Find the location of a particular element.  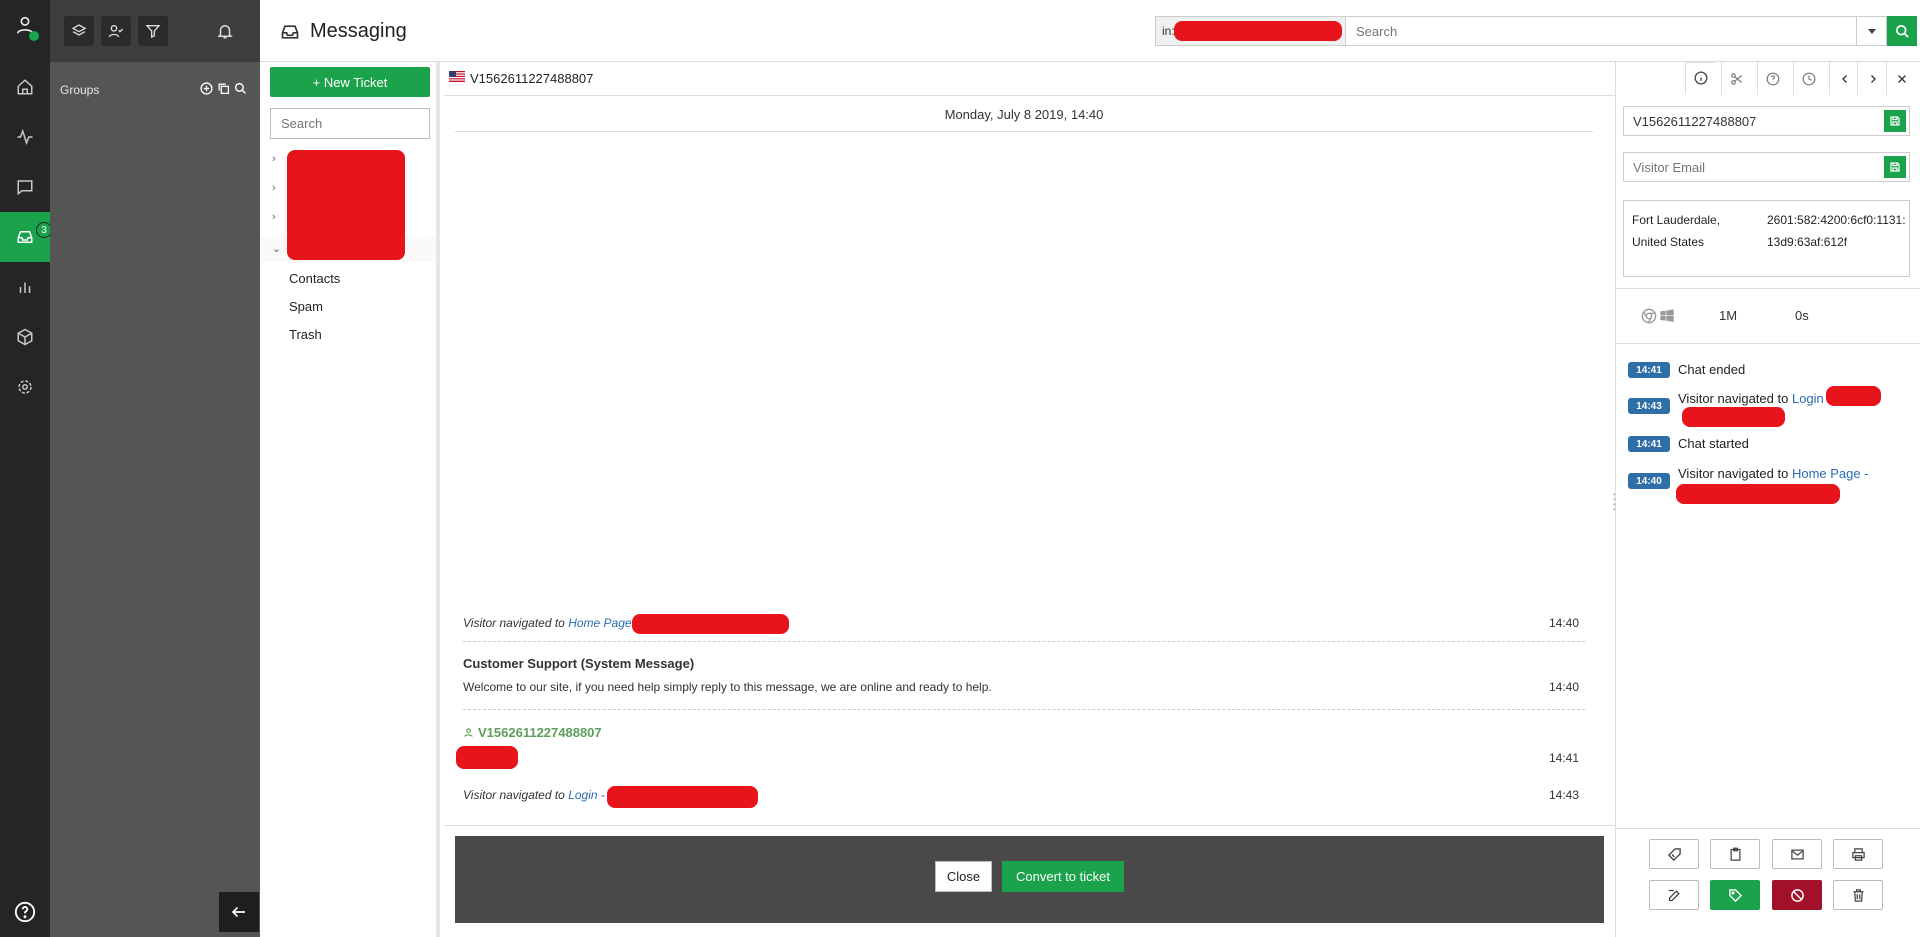

search-scope: in: is located at coordinates (1251, 31).